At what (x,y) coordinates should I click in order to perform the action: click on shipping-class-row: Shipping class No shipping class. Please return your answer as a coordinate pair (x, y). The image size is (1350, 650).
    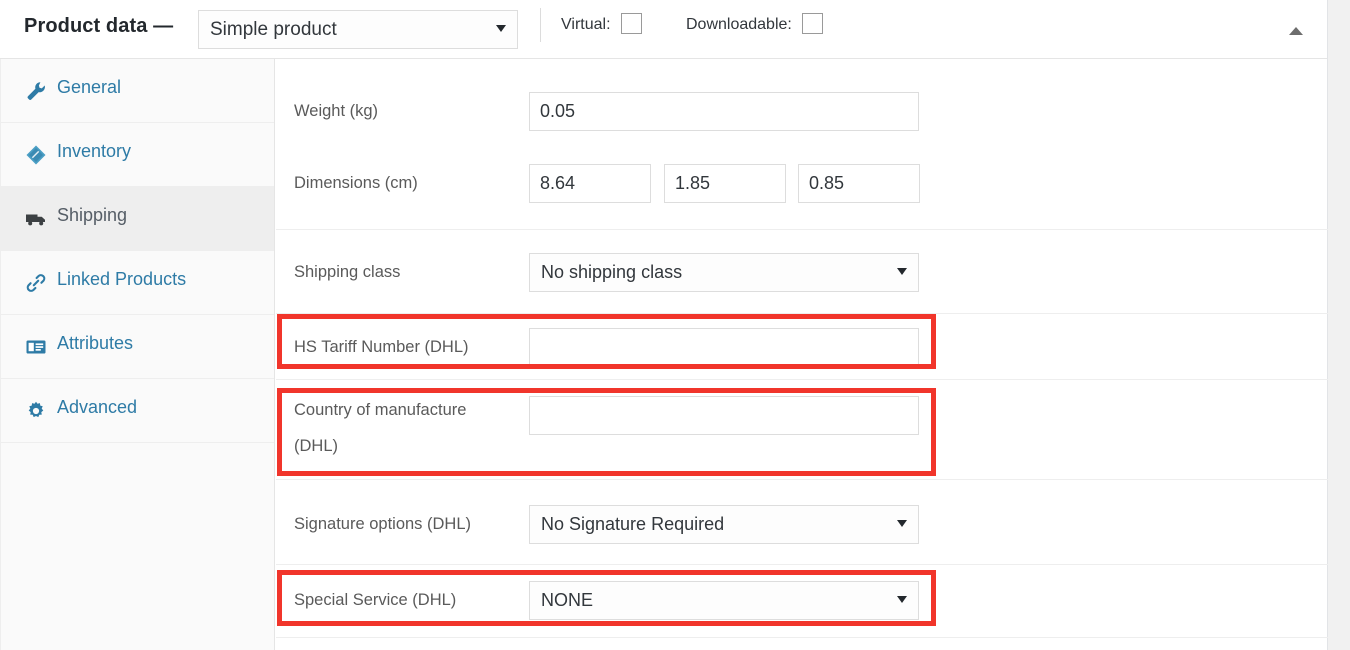
    Looking at the image, I should click on (802, 269).